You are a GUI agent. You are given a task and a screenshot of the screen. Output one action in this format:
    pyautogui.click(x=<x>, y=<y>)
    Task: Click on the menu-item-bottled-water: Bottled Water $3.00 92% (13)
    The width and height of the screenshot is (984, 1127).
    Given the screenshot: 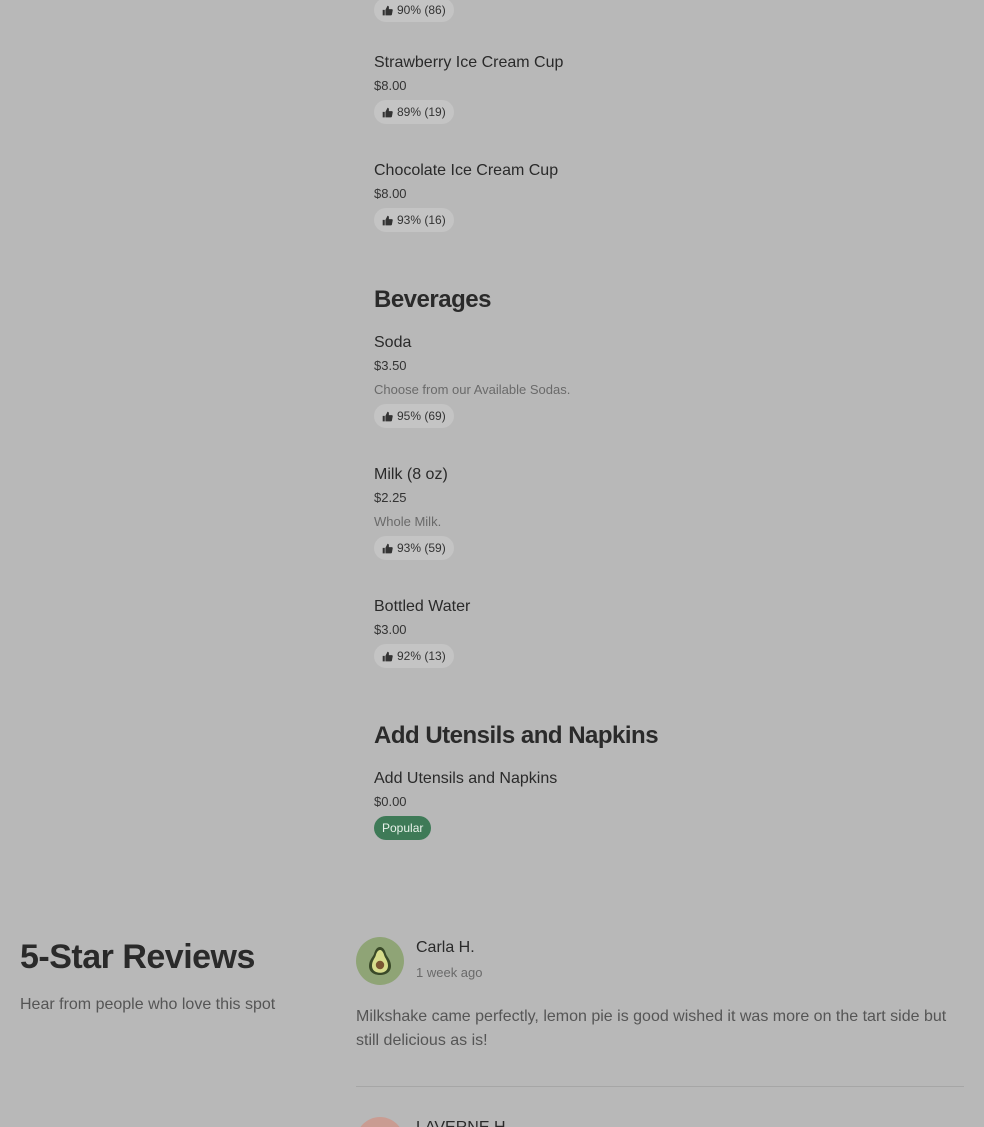 What is the action you would take?
    pyautogui.click(x=422, y=632)
    